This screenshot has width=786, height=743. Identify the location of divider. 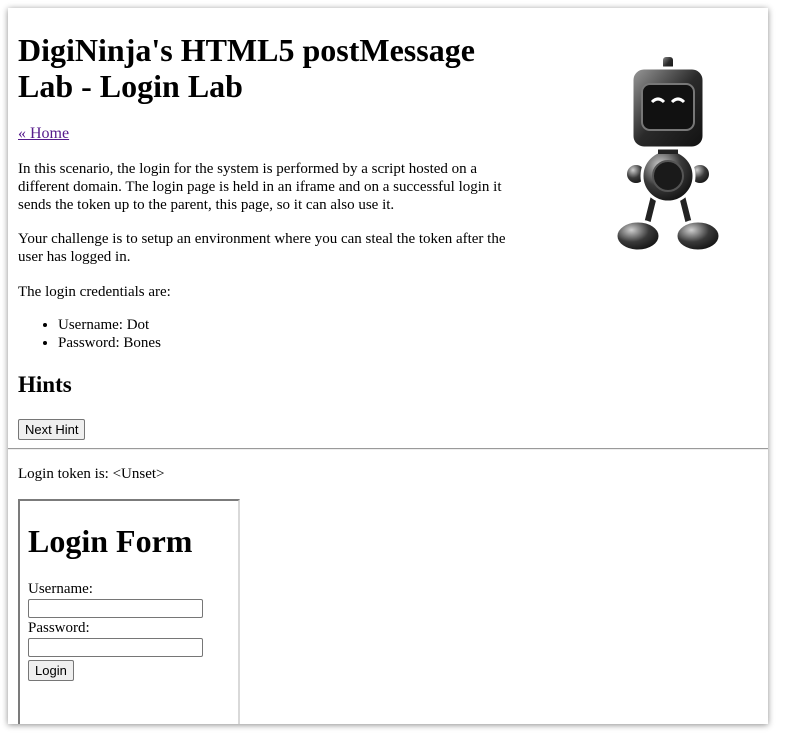
(388, 449).